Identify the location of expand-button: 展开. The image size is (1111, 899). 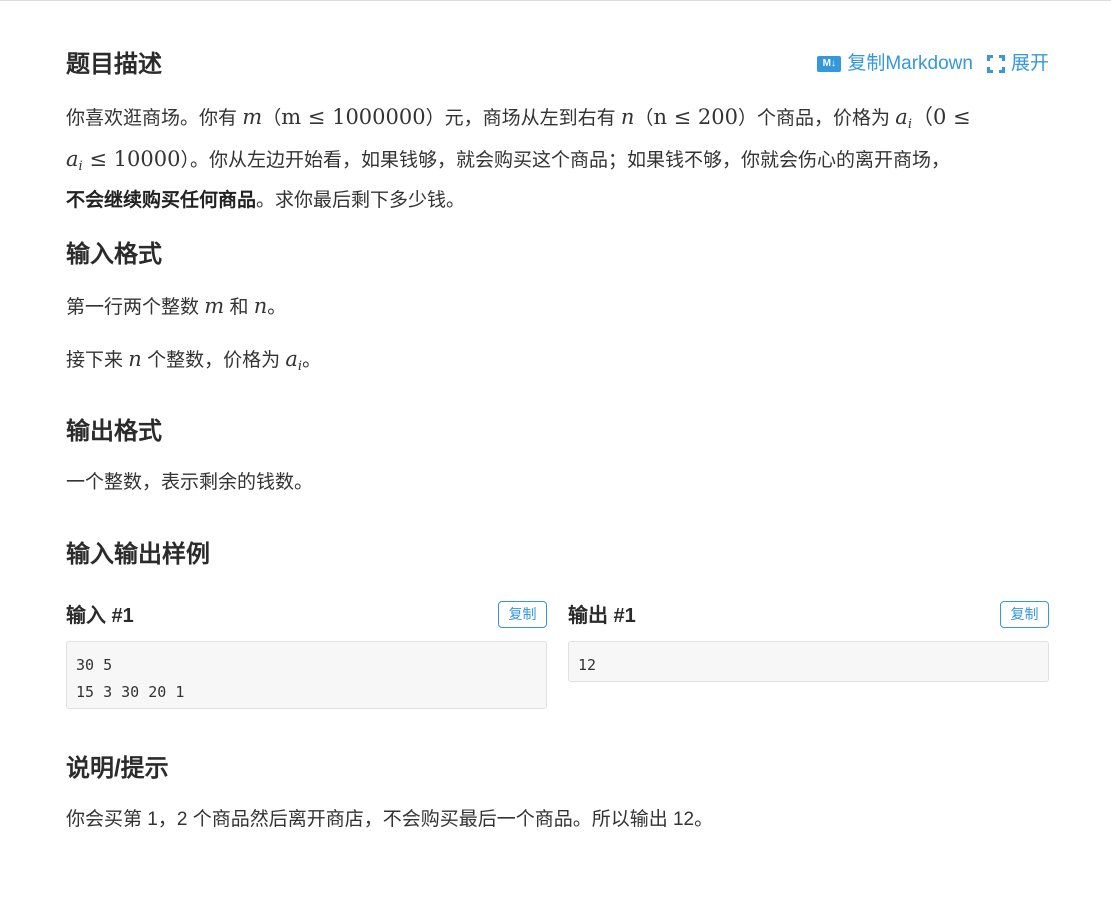
(1017, 64).